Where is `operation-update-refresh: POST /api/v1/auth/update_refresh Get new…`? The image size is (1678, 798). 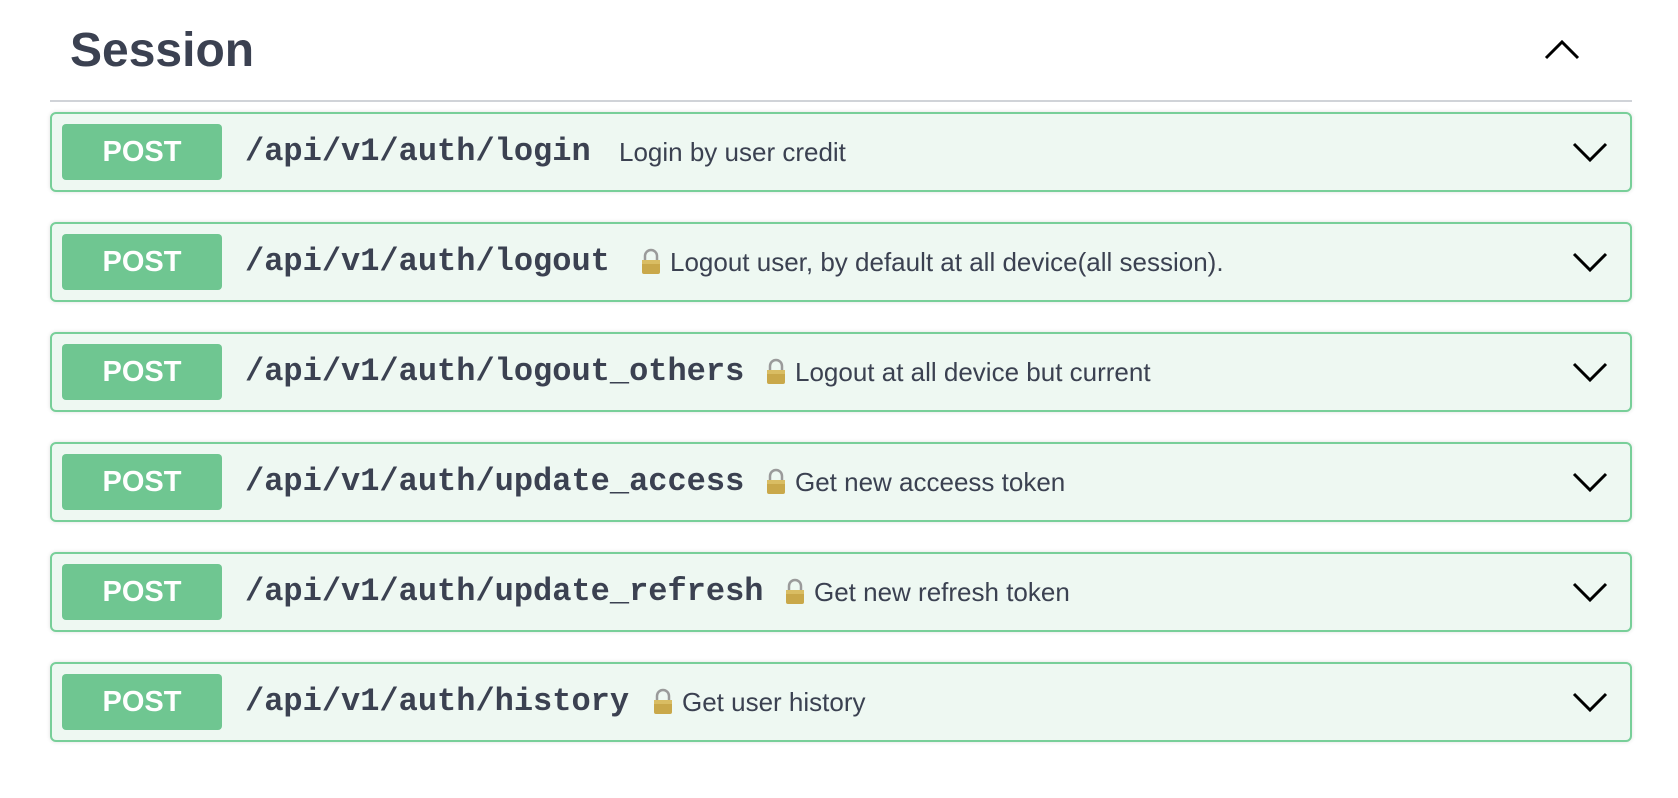
operation-update-refresh: POST /api/v1/auth/update_refresh Get new… is located at coordinates (841, 592).